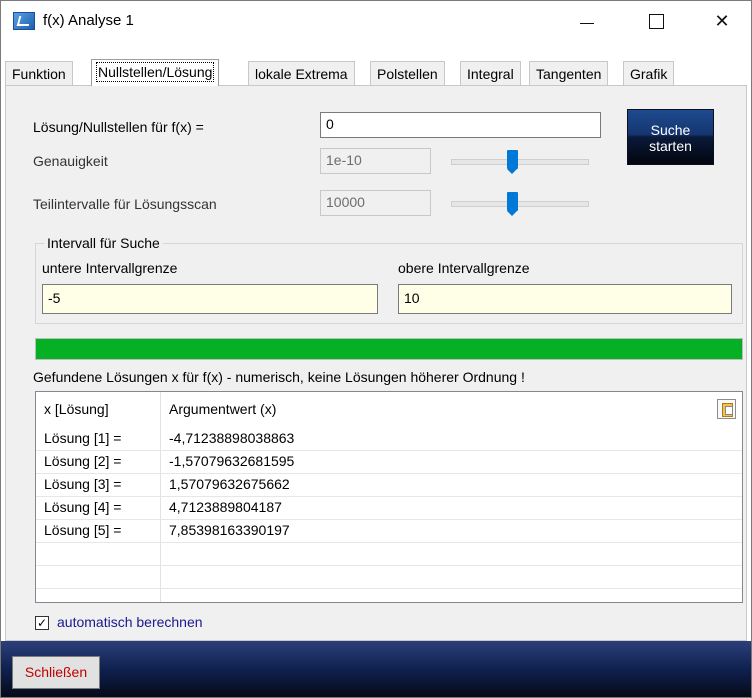 The width and height of the screenshot is (752, 698). What do you see at coordinates (649, 73) in the screenshot?
I see `tab-grafik: Grafik` at bounding box center [649, 73].